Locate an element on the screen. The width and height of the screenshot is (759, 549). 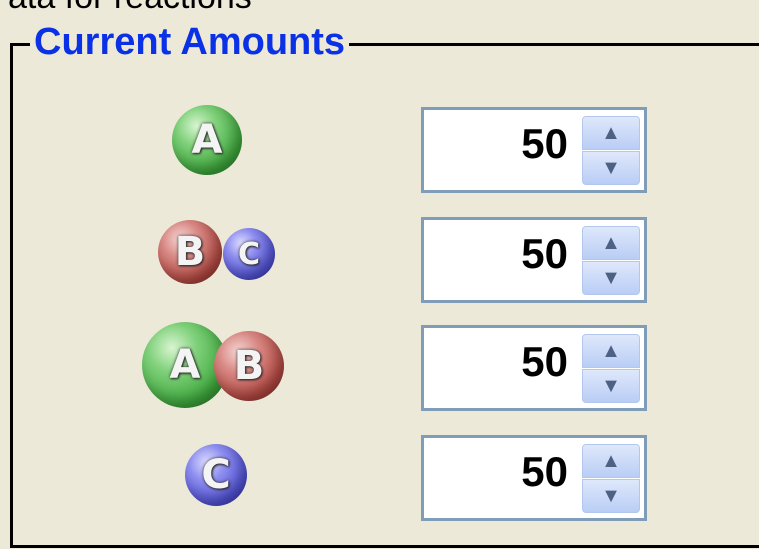
amount-spinner-c: 50 ▲ ▼ is located at coordinates (534, 478).